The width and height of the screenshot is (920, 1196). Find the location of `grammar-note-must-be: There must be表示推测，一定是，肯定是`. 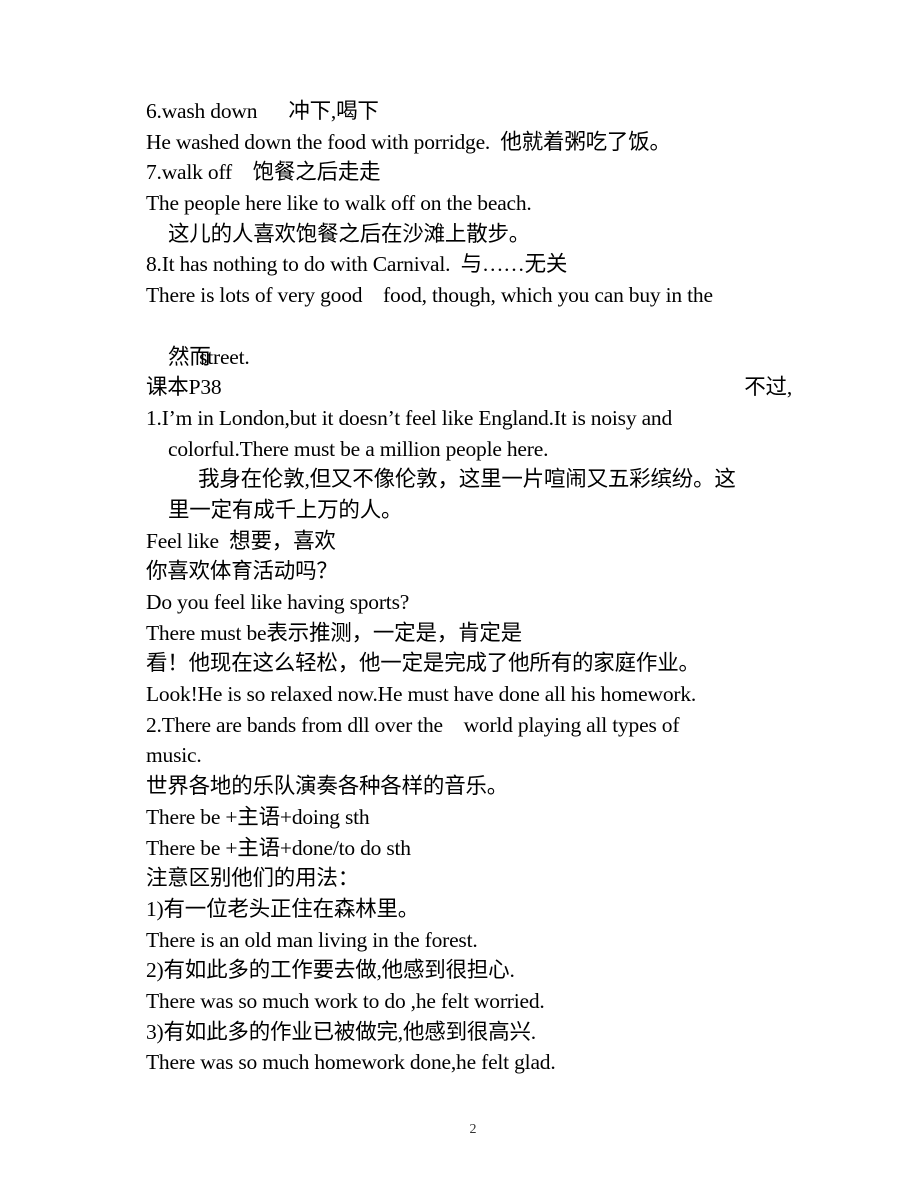

grammar-note-must-be: There must be表示推测，一定是，肯定是 is located at coordinates (334, 632).